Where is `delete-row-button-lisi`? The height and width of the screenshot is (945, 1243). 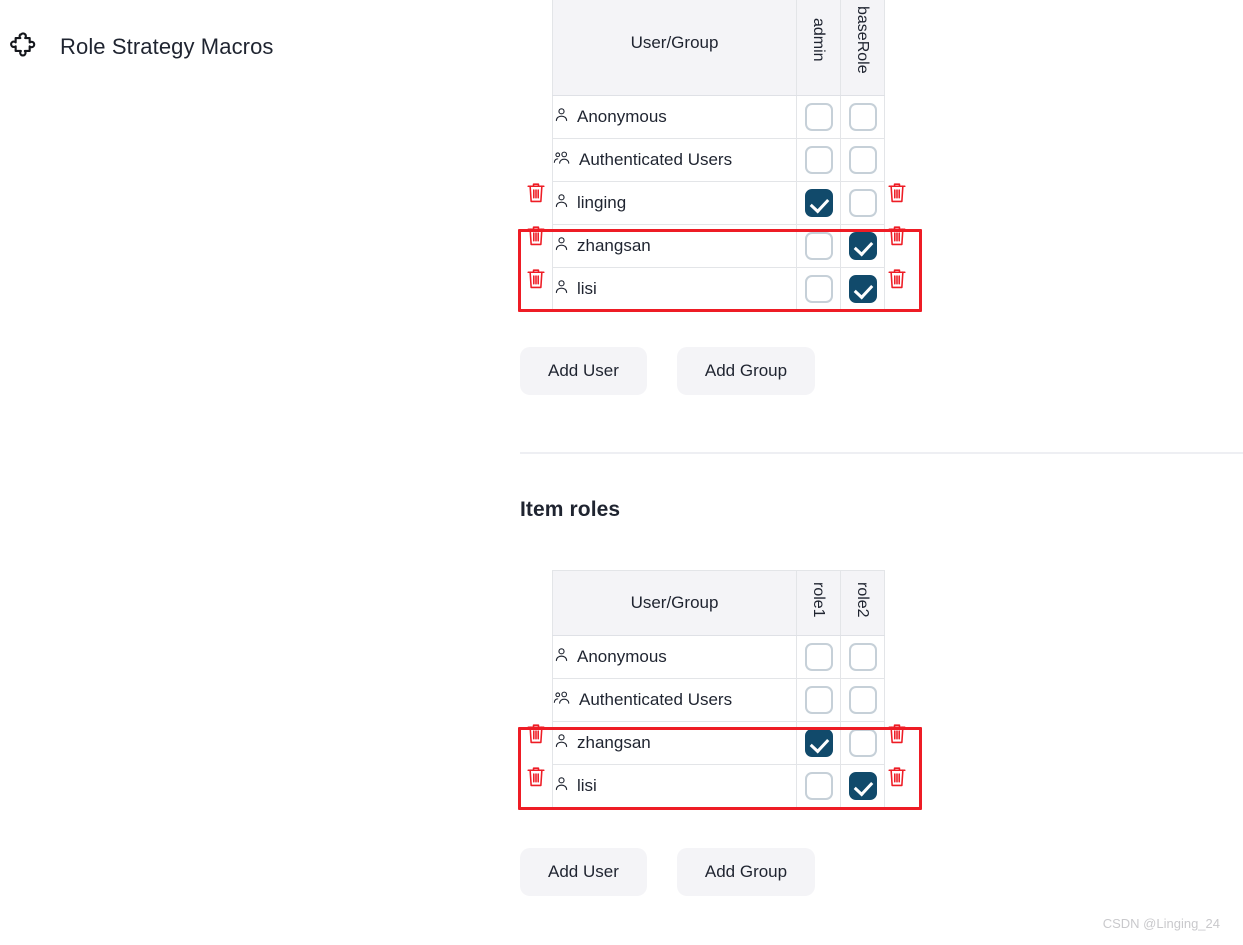
delete-row-button-lisi is located at coordinates (536, 279).